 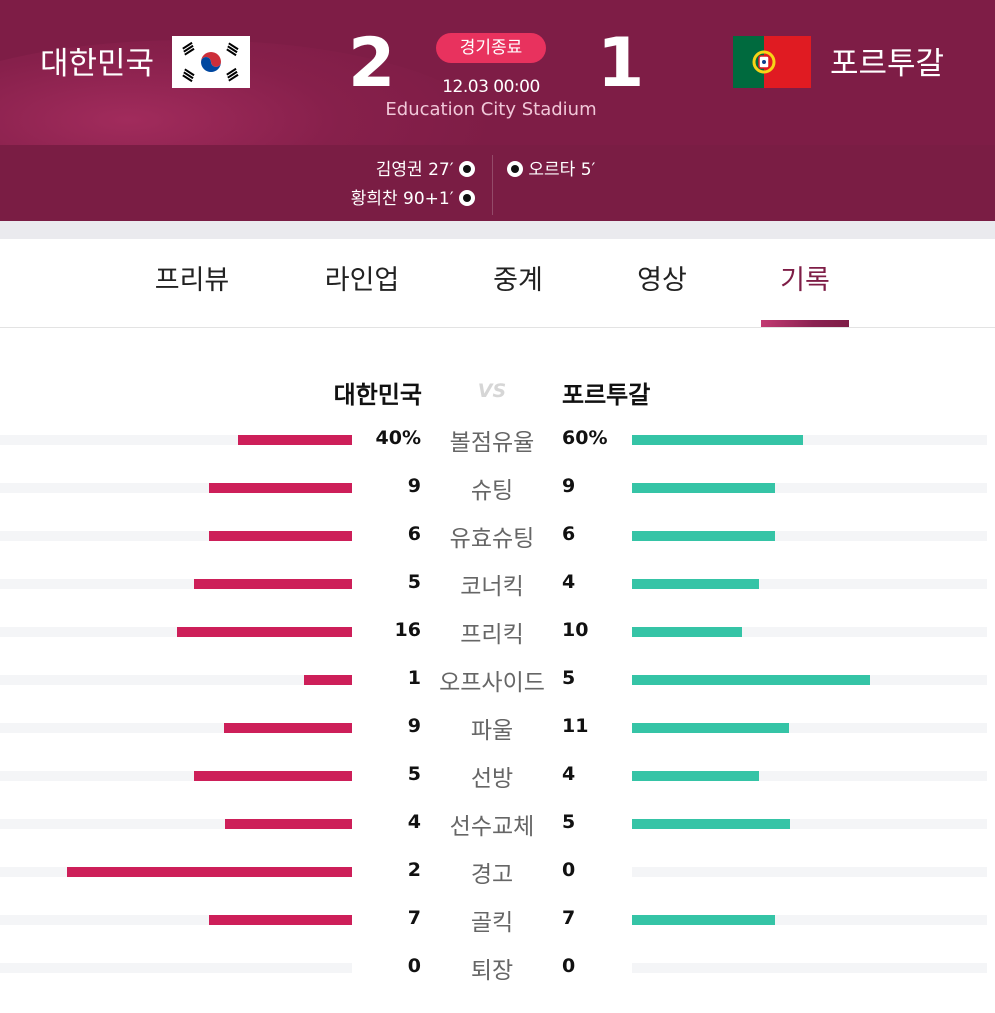 I want to click on stat-label: 경고, so click(x=492, y=875).